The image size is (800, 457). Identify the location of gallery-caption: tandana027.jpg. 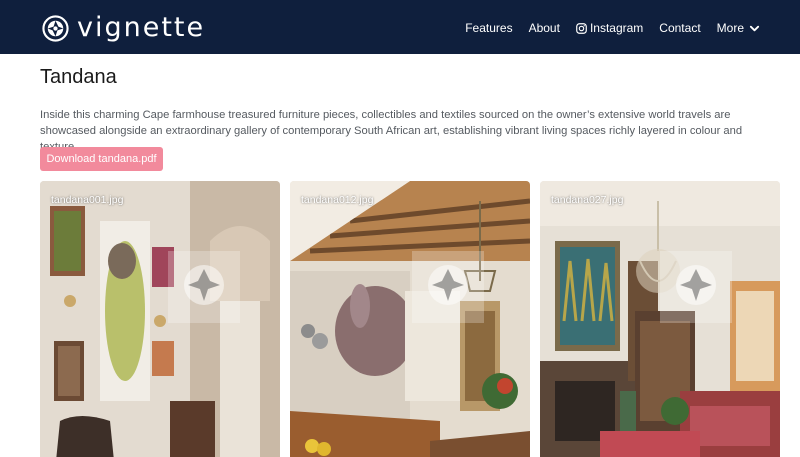
(587, 200).